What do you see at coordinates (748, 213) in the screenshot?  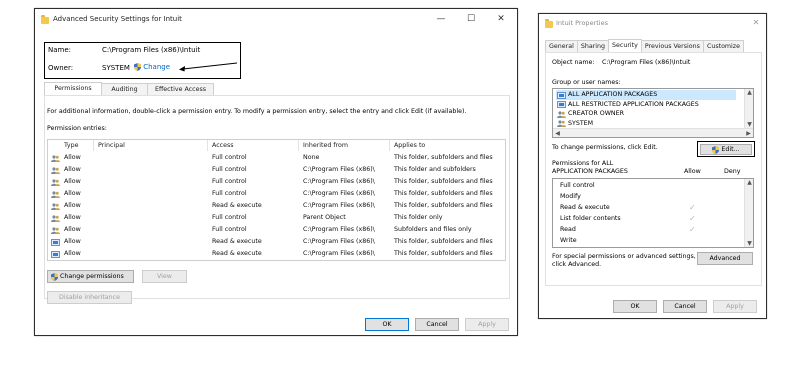 I see `permissions-scrollbar: ▲ ▼` at bounding box center [748, 213].